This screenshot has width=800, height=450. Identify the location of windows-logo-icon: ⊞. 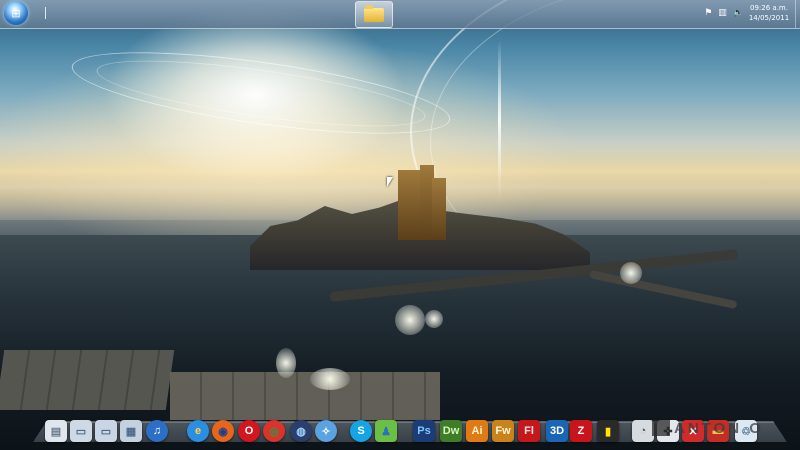
(16, 13).